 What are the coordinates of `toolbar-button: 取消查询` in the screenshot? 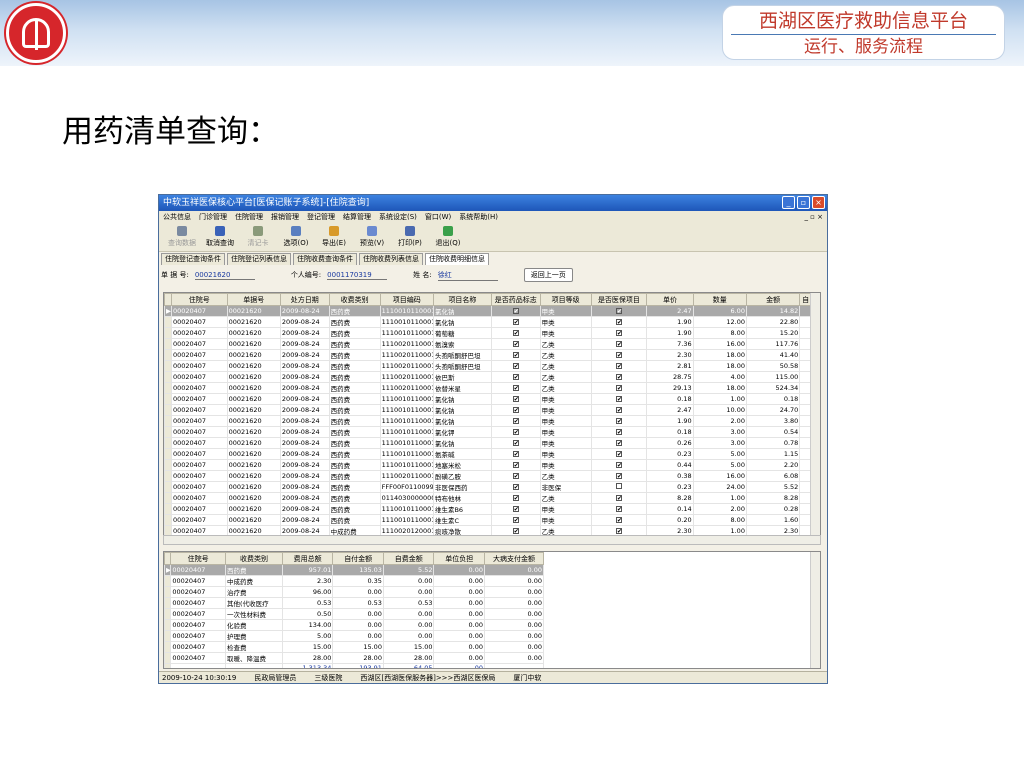 It's located at (220, 237).